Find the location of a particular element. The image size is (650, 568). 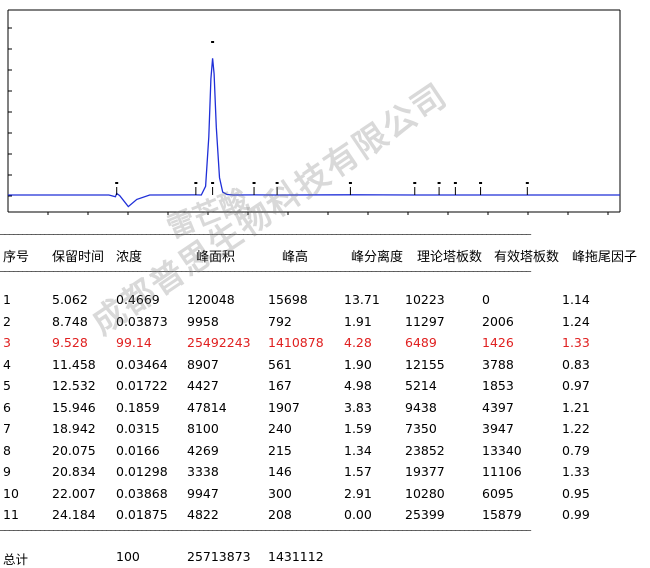

table-cell: 0.95 is located at coordinates (576, 493).